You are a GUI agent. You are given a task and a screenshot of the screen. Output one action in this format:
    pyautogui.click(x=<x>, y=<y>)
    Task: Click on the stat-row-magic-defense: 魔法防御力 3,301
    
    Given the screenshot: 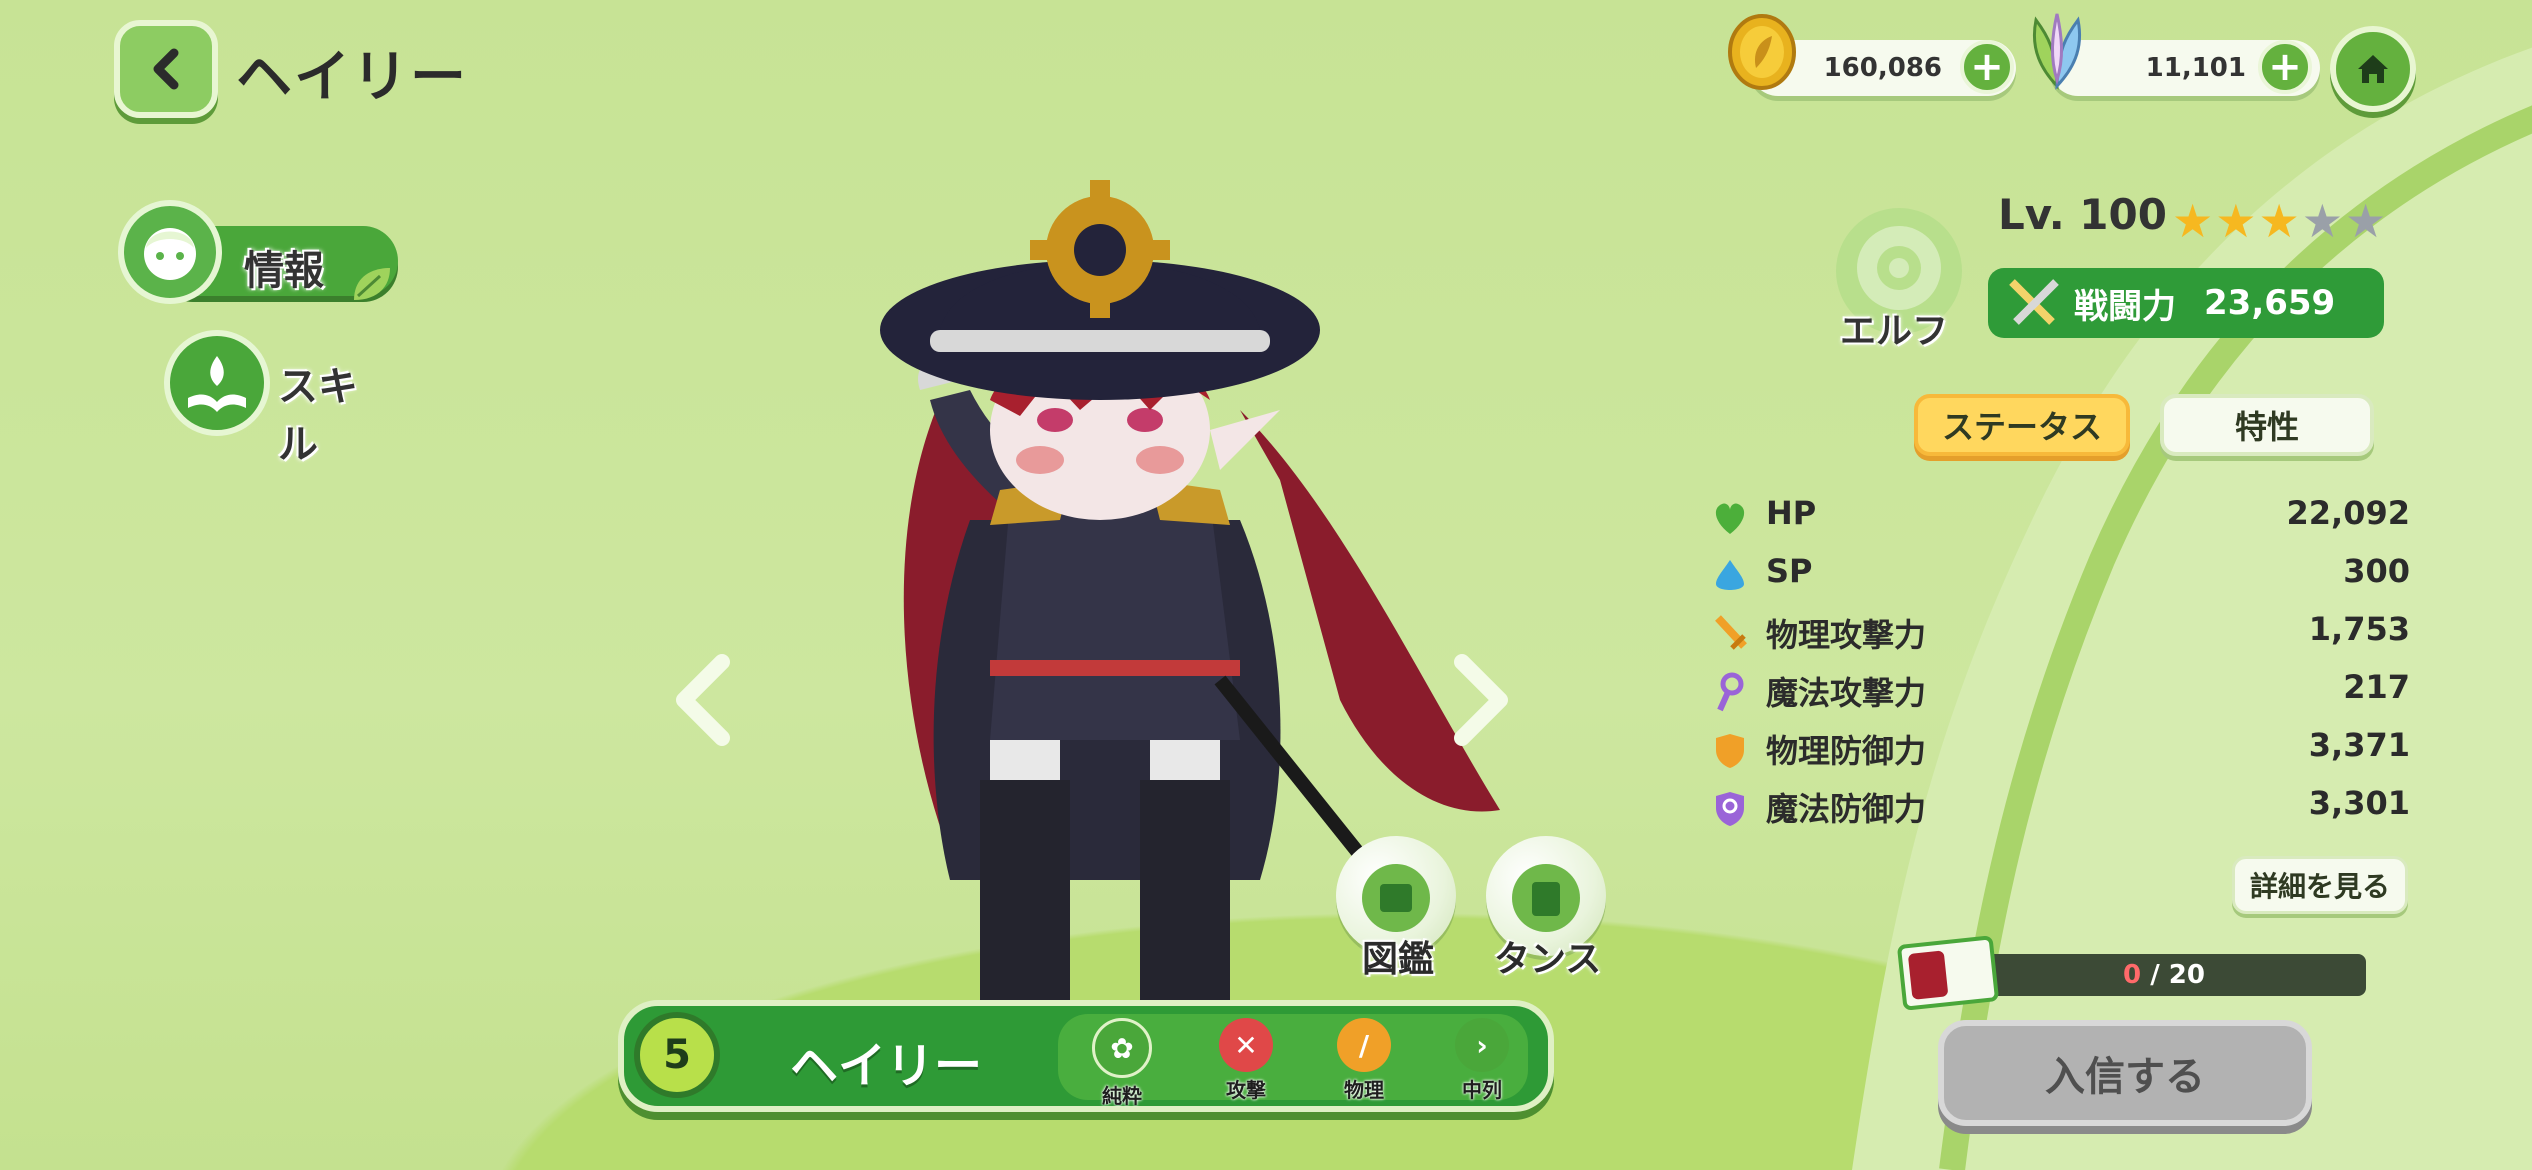 What is the action you would take?
    pyautogui.click(x=2060, y=807)
    